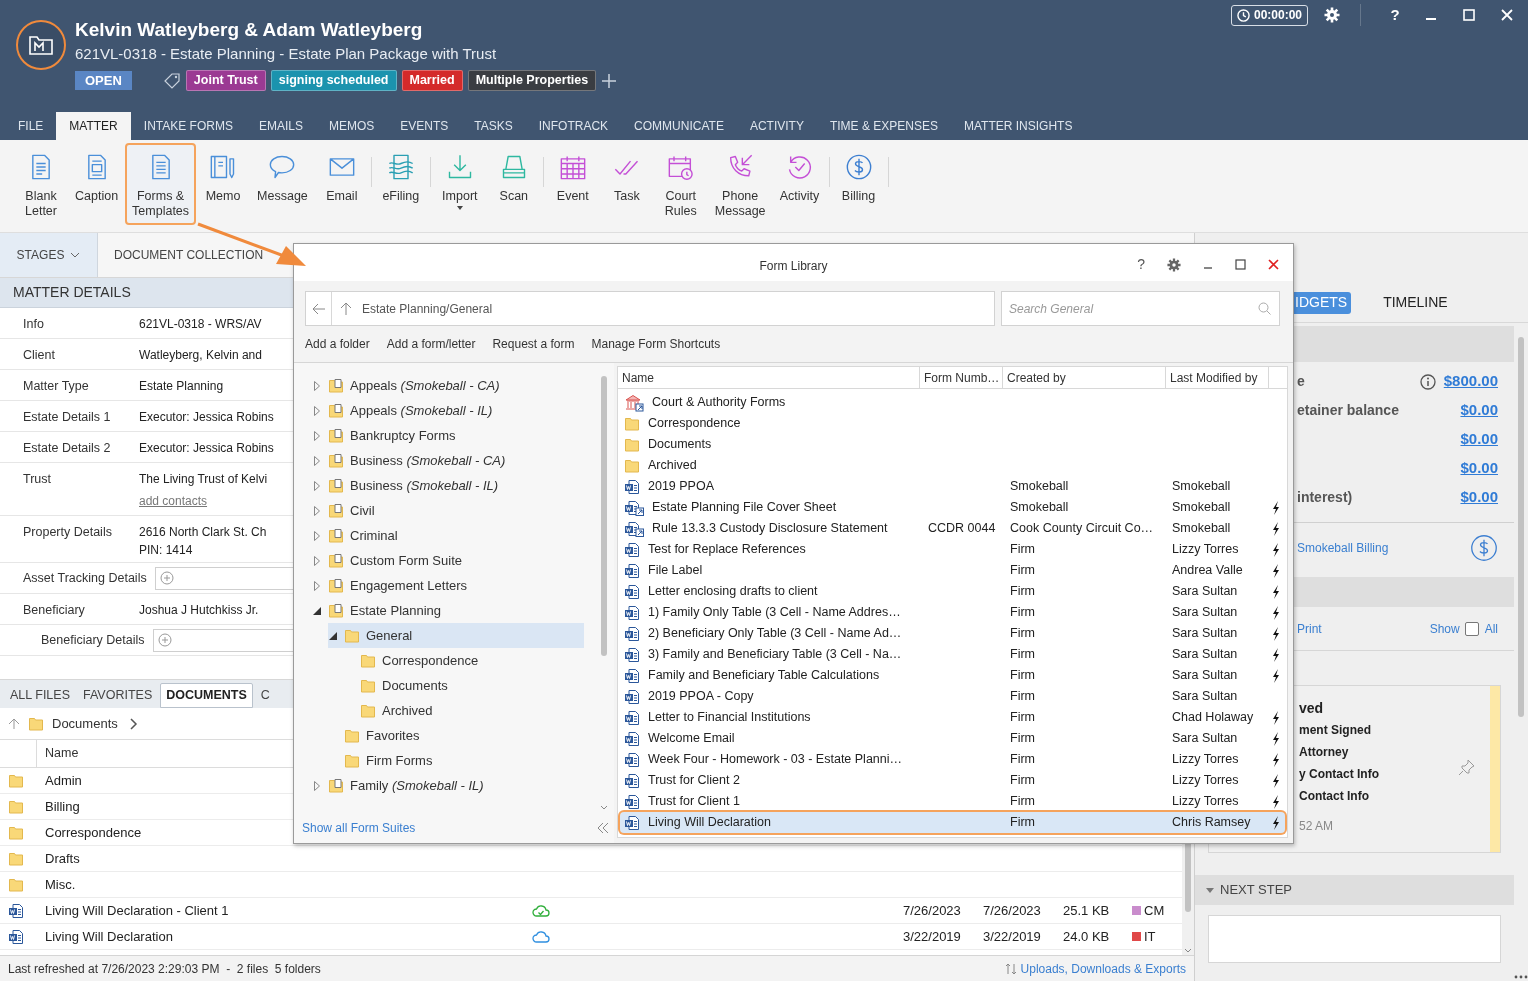 This screenshot has width=1528, height=981. Describe the element at coordinates (1084, 377) in the screenshot. I see `column-header: Created by` at that location.